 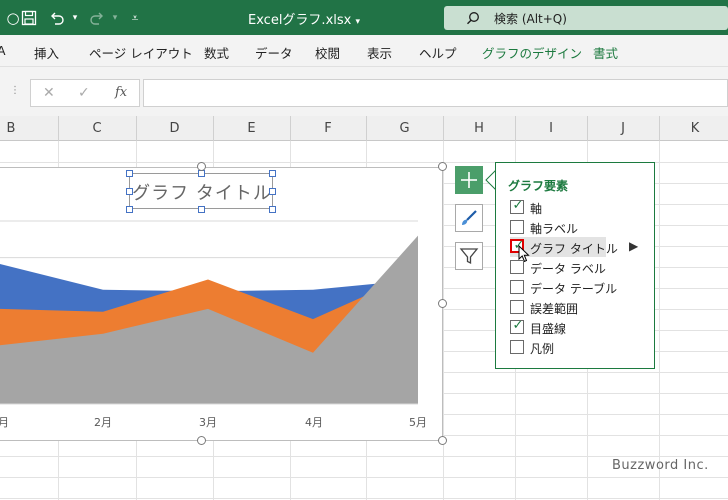 I want to click on chart-title: グラフ タイトル, so click(x=201, y=191).